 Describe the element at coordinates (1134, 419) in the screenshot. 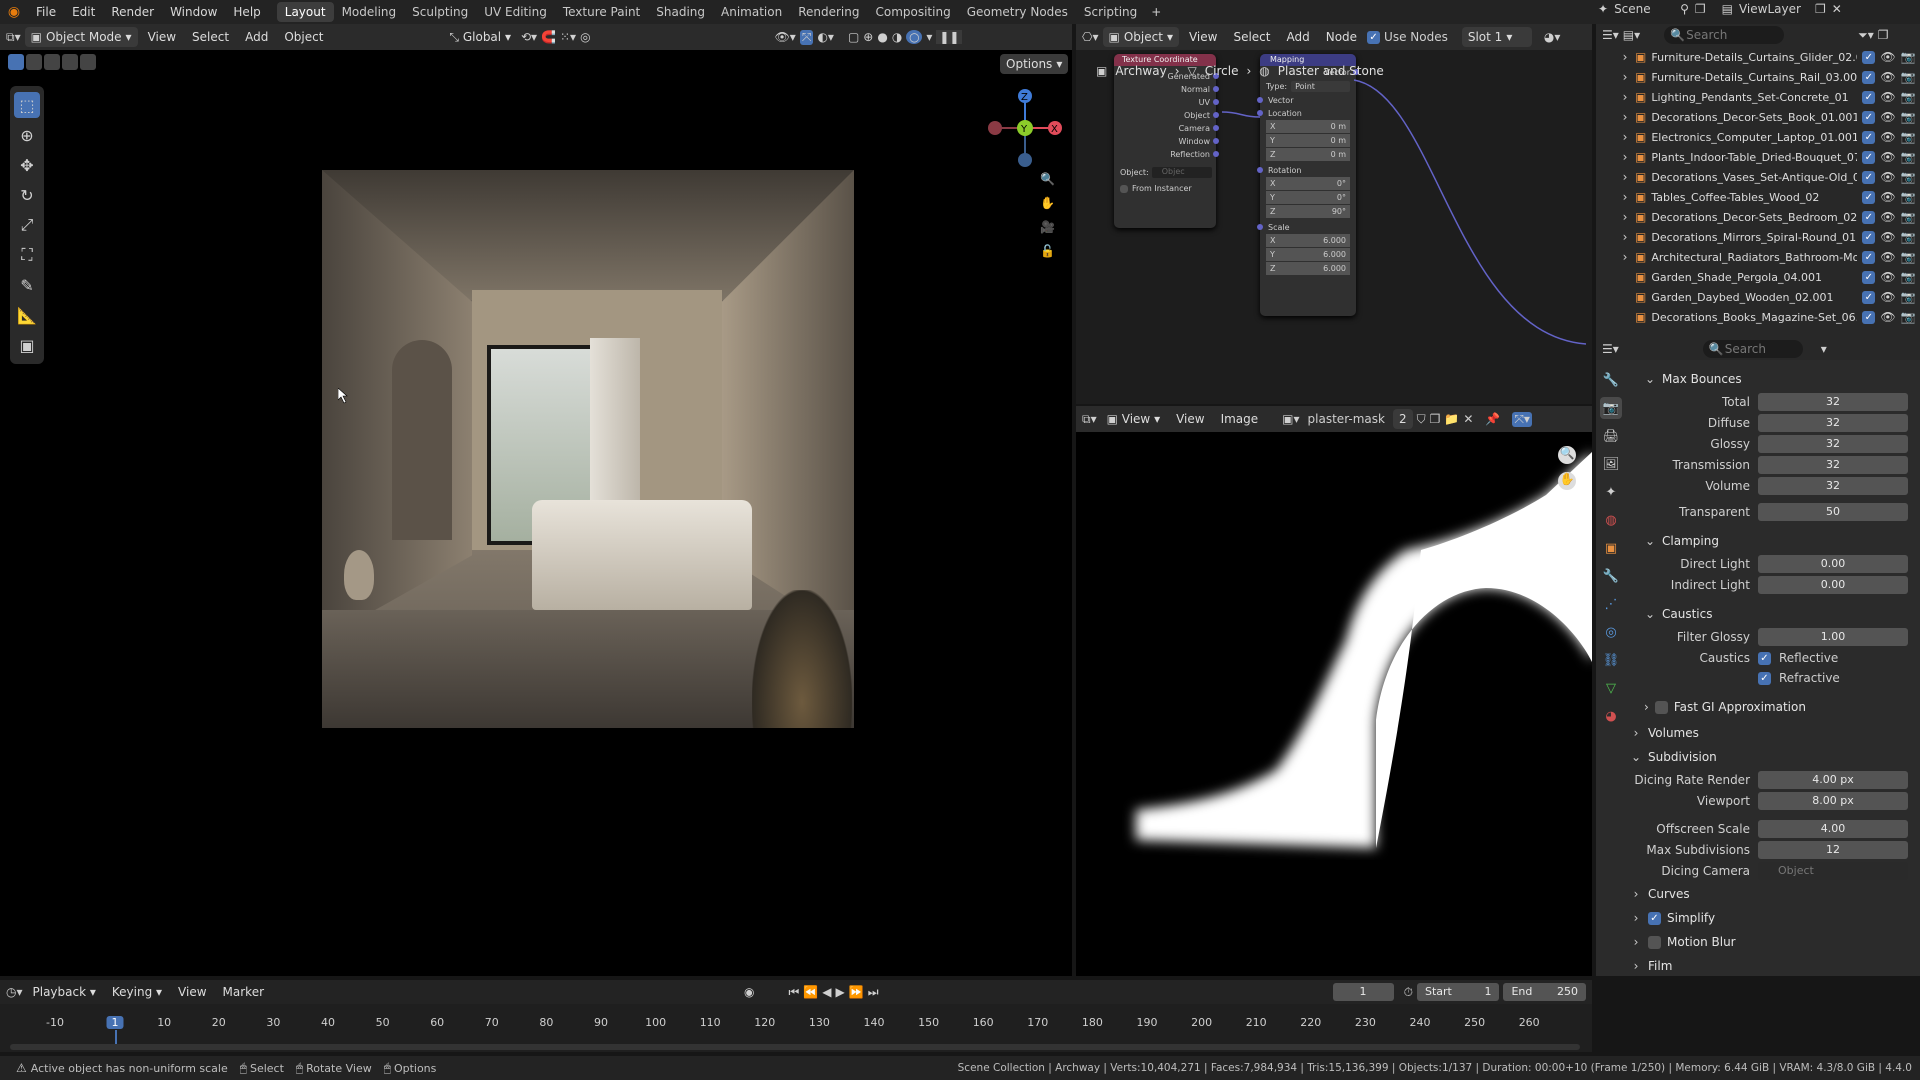

I see `image-view-mode: ▣ View ▾` at that location.